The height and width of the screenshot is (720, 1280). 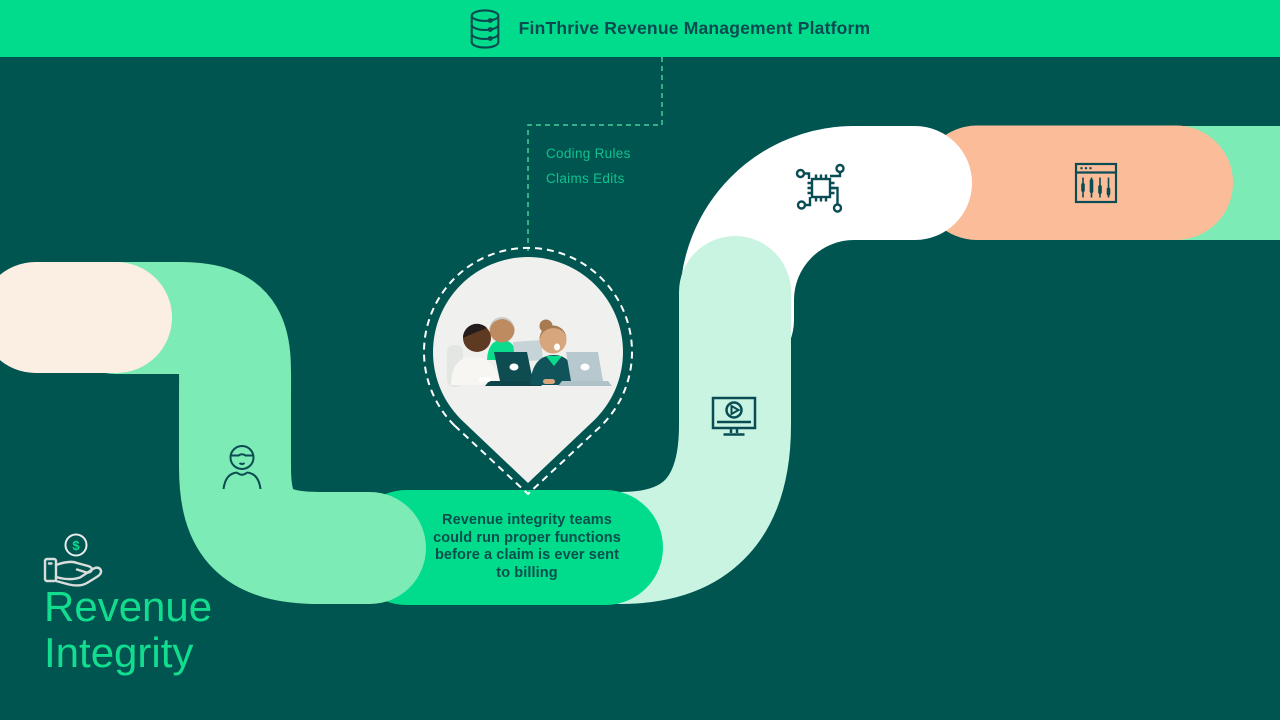 What do you see at coordinates (73, 560) in the screenshot?
I see `hand-coin-icon: $` at bounding box center [73, 560].